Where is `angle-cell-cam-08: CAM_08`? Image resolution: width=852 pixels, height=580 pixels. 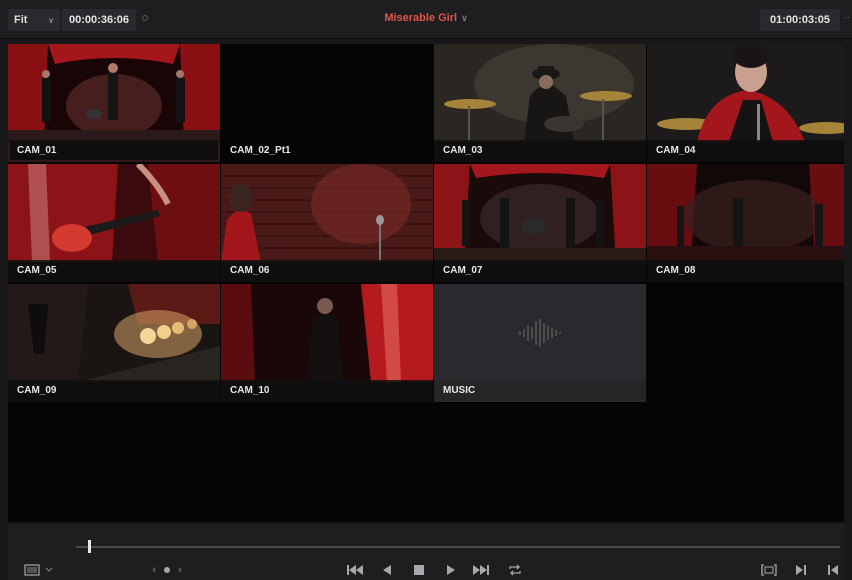 angle-cell-cam-08: CAM_08 is located at coordinates (745, 223).